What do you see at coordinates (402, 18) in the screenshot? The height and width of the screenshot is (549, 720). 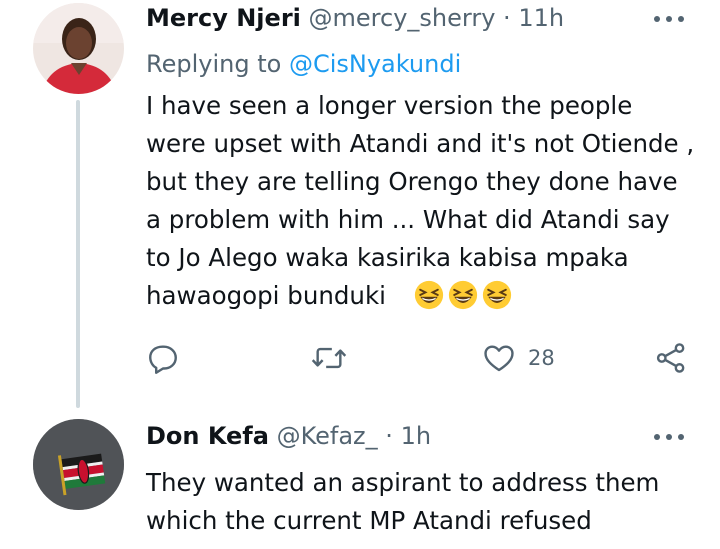 I see `user-handle: @mercy_sherry` at bounding box center [402, 18].